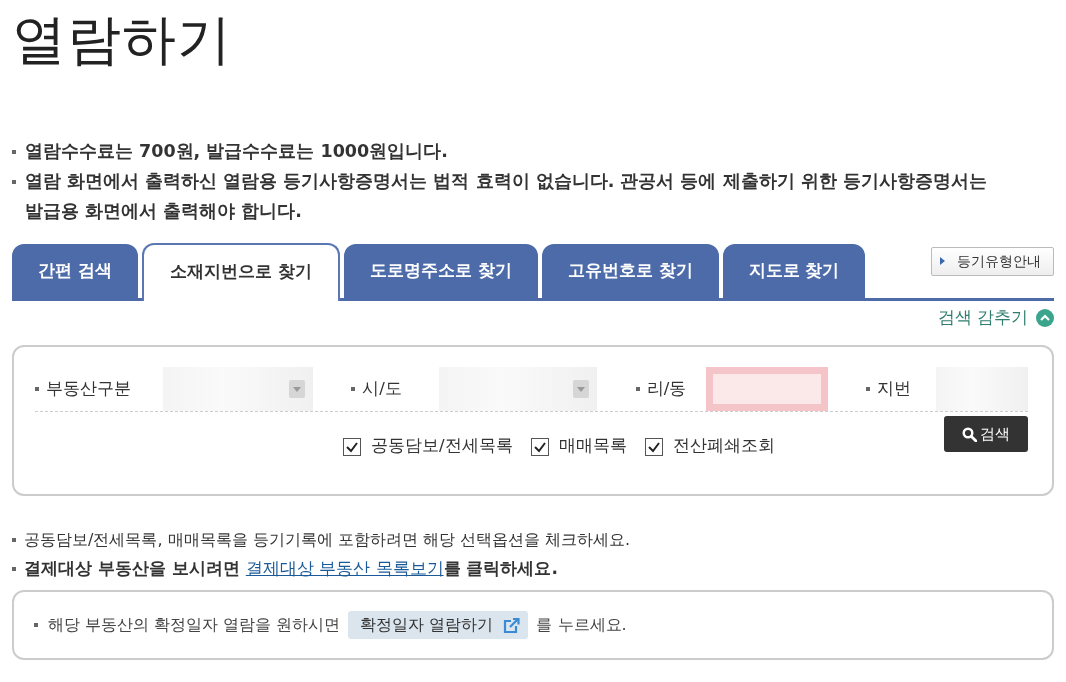 This screenshot has width=1066, height=682. What do you see at coordinates (581, 625) in the screenshot?
I see `info-text: 를 누르세요.` at bounding box center [581, 625].